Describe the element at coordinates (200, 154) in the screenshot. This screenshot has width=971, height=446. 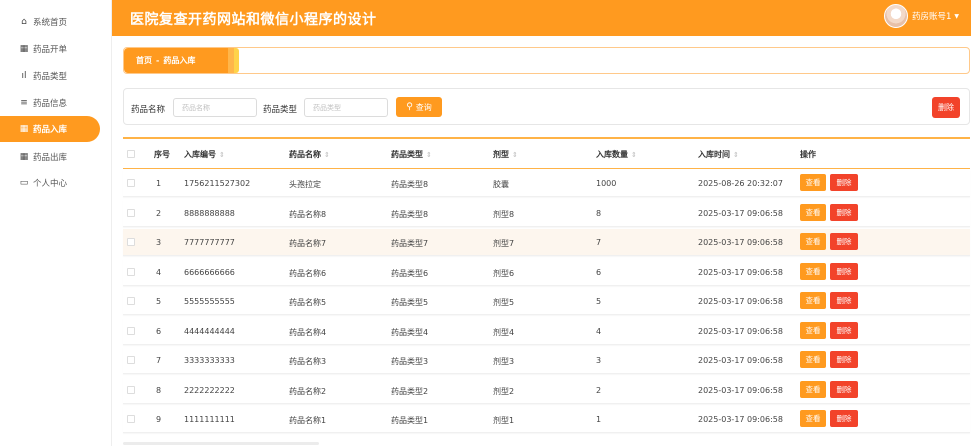
I see `column-header-label: 入库编号` at that location.